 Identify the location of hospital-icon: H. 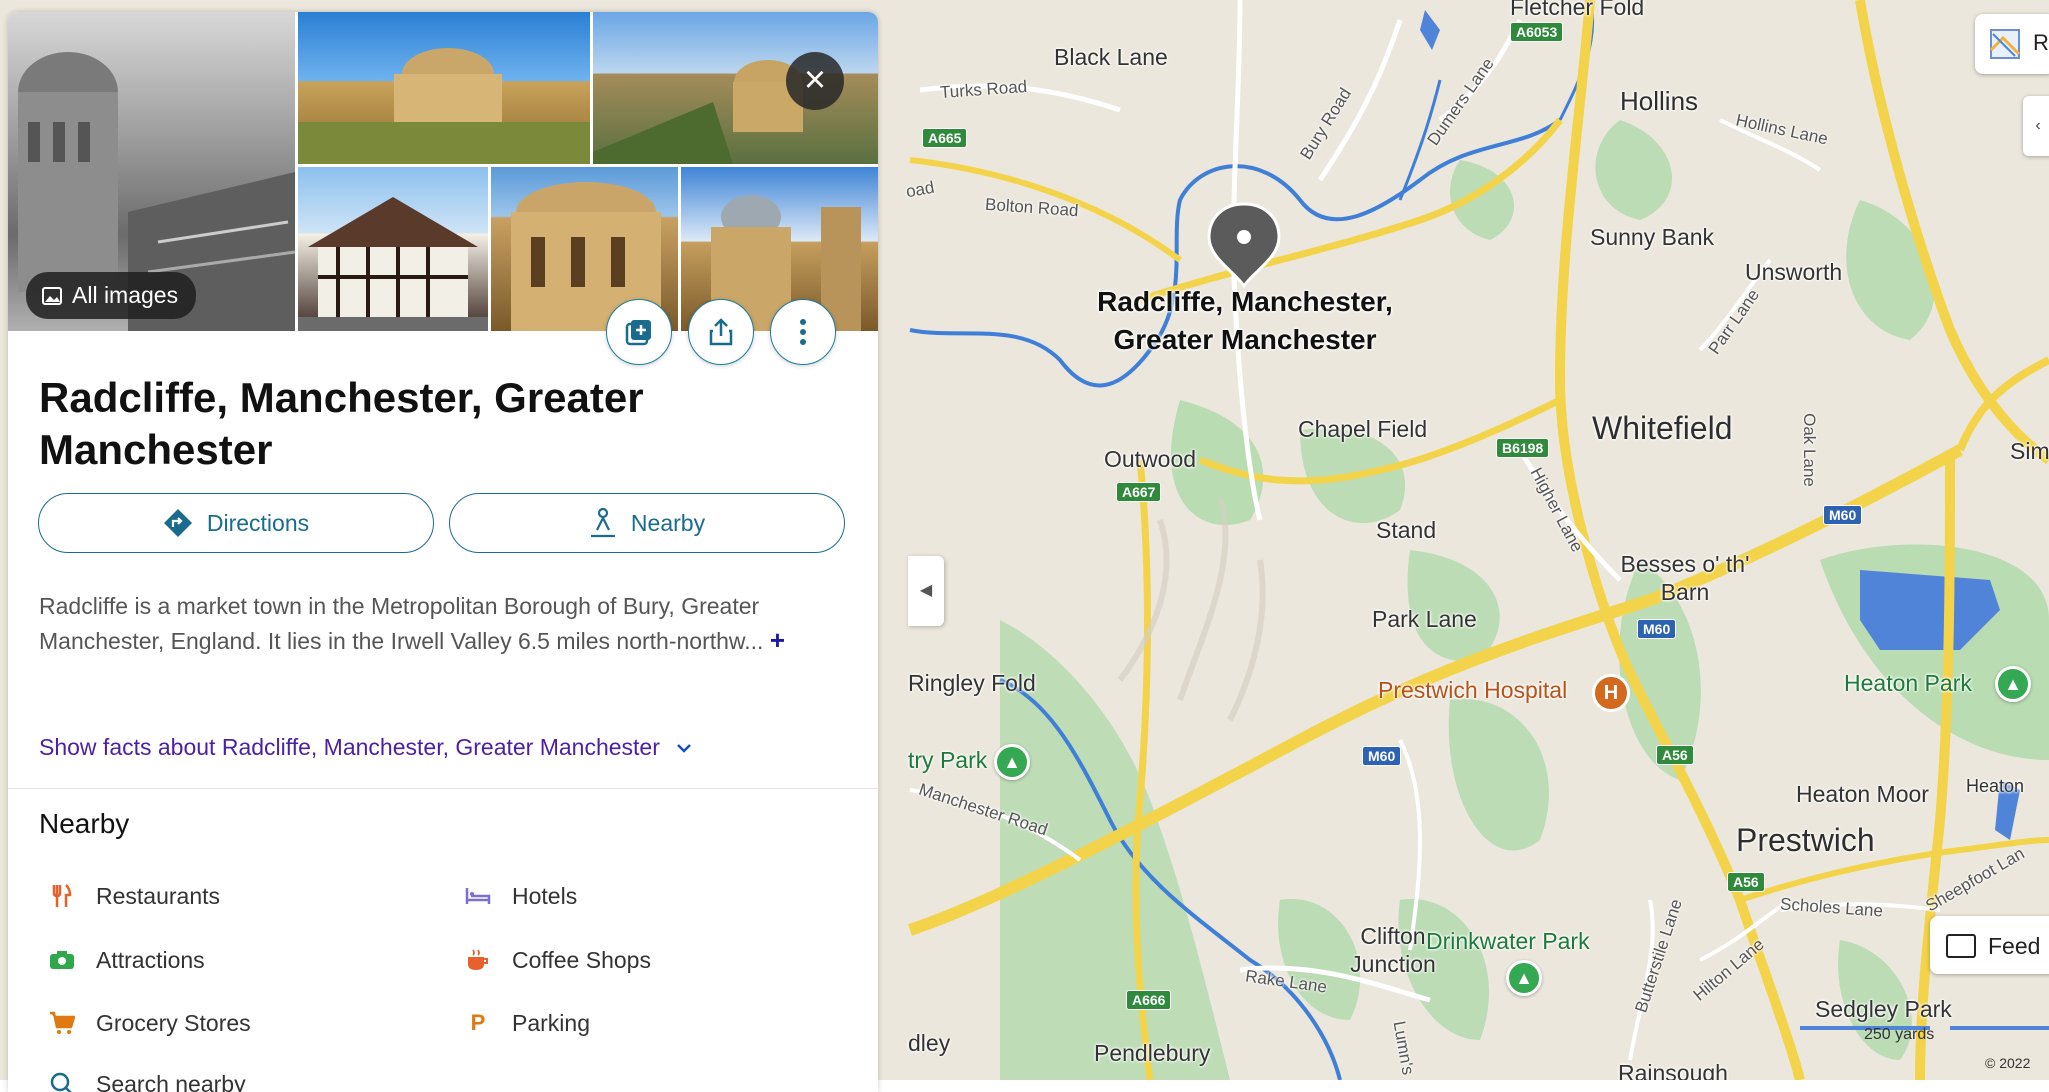
(1611, 693).